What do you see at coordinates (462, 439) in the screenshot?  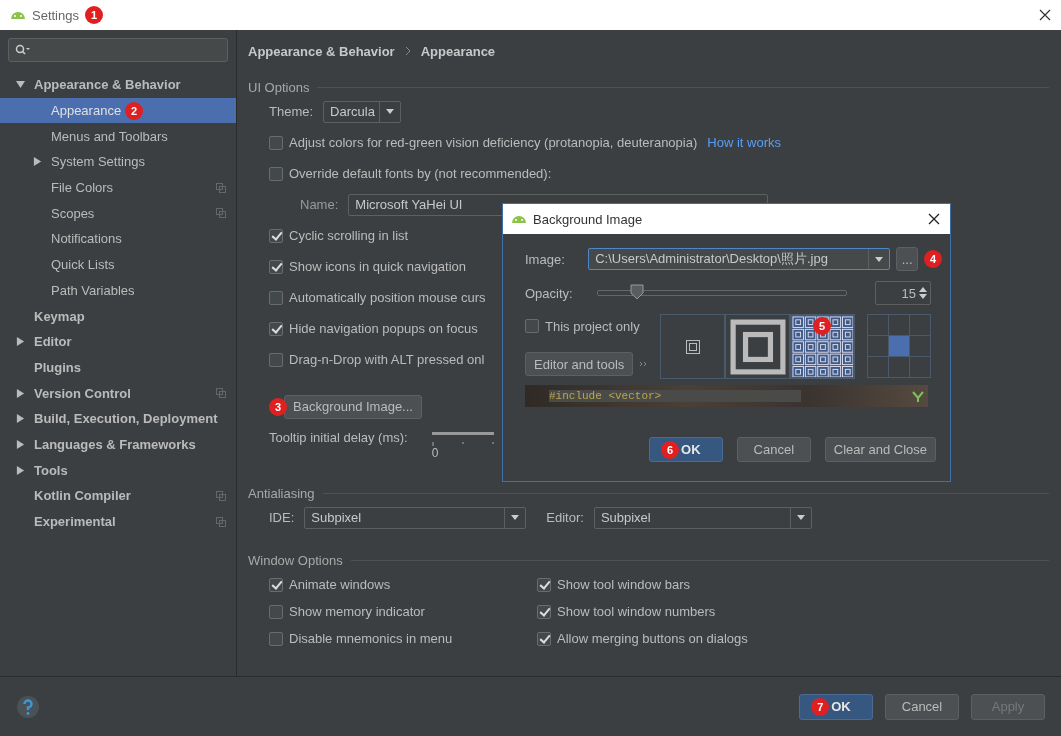 I see `delay-scale-drawing` at bounding box center [462, 439].